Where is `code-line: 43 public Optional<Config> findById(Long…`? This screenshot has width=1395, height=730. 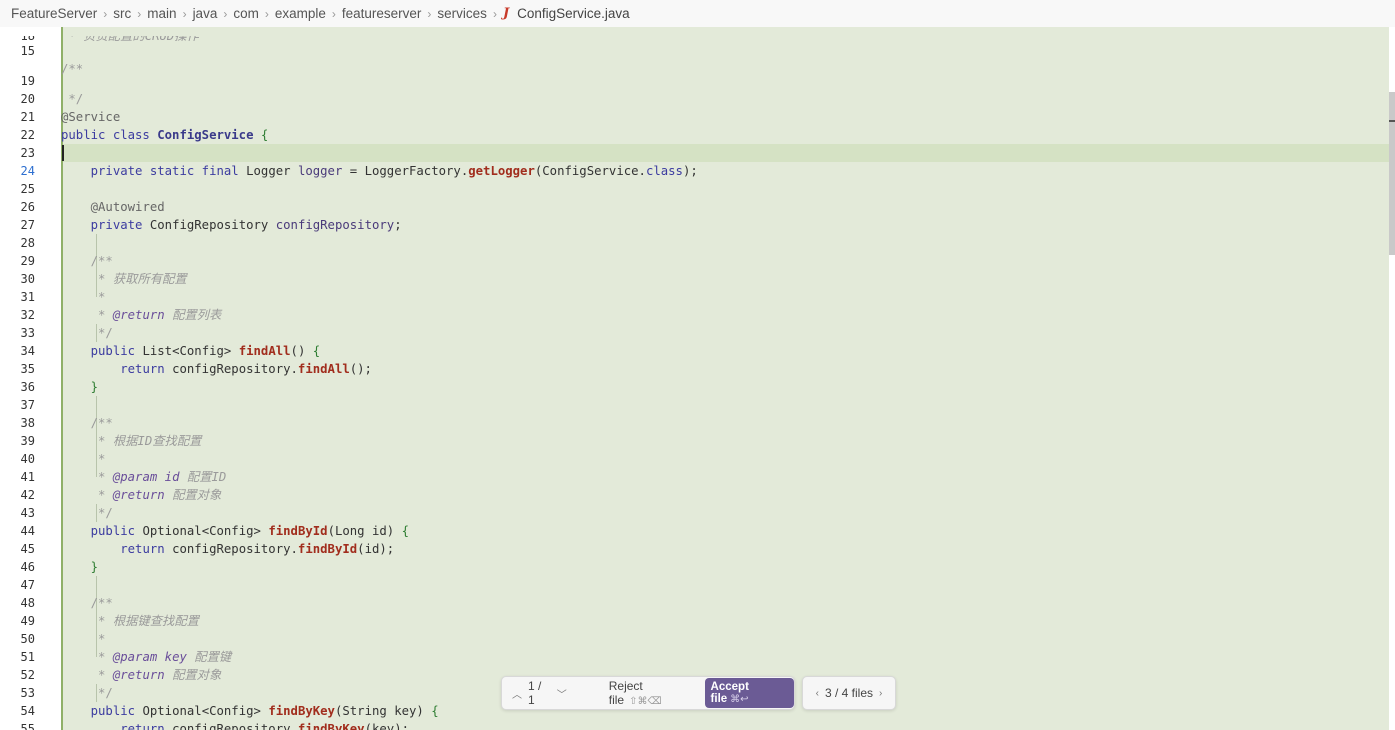 code-line: 43 public Optional<Config> findById(Long… is located at coordinates (694, 512).